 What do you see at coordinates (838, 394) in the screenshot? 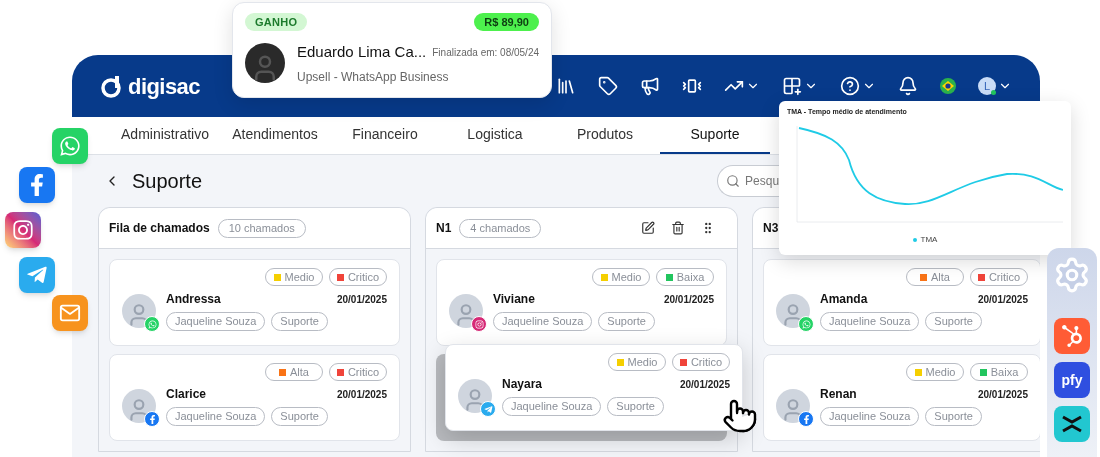
I see `contact-name: Renan` at bounding box center [838, 394].